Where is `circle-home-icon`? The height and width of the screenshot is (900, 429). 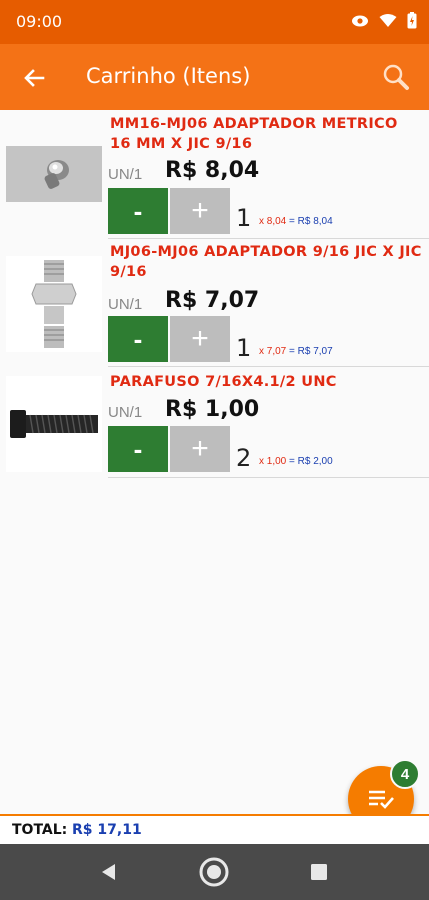 circle-home-icon is located at coordinates (214, 872).